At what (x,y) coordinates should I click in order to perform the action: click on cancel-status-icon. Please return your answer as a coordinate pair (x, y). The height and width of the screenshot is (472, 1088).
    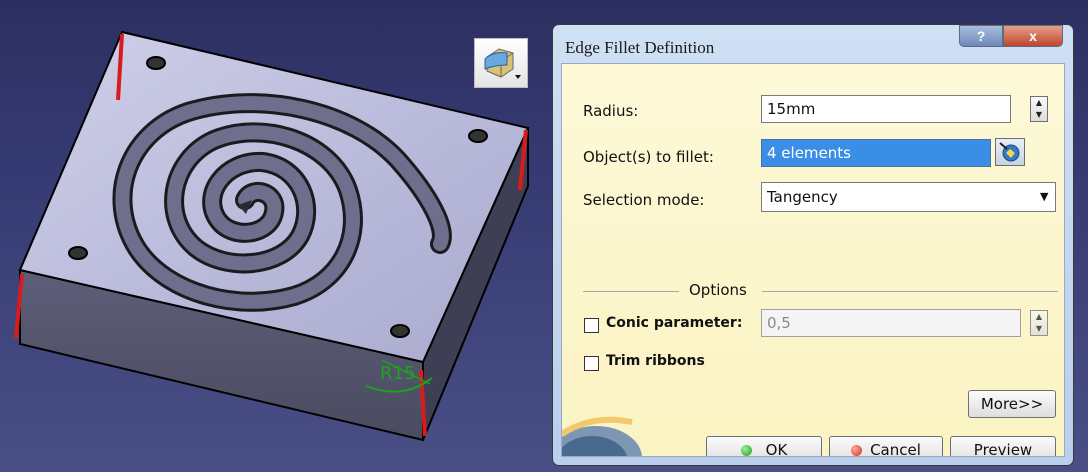
    Looking at the image, I should click on (857, 450).